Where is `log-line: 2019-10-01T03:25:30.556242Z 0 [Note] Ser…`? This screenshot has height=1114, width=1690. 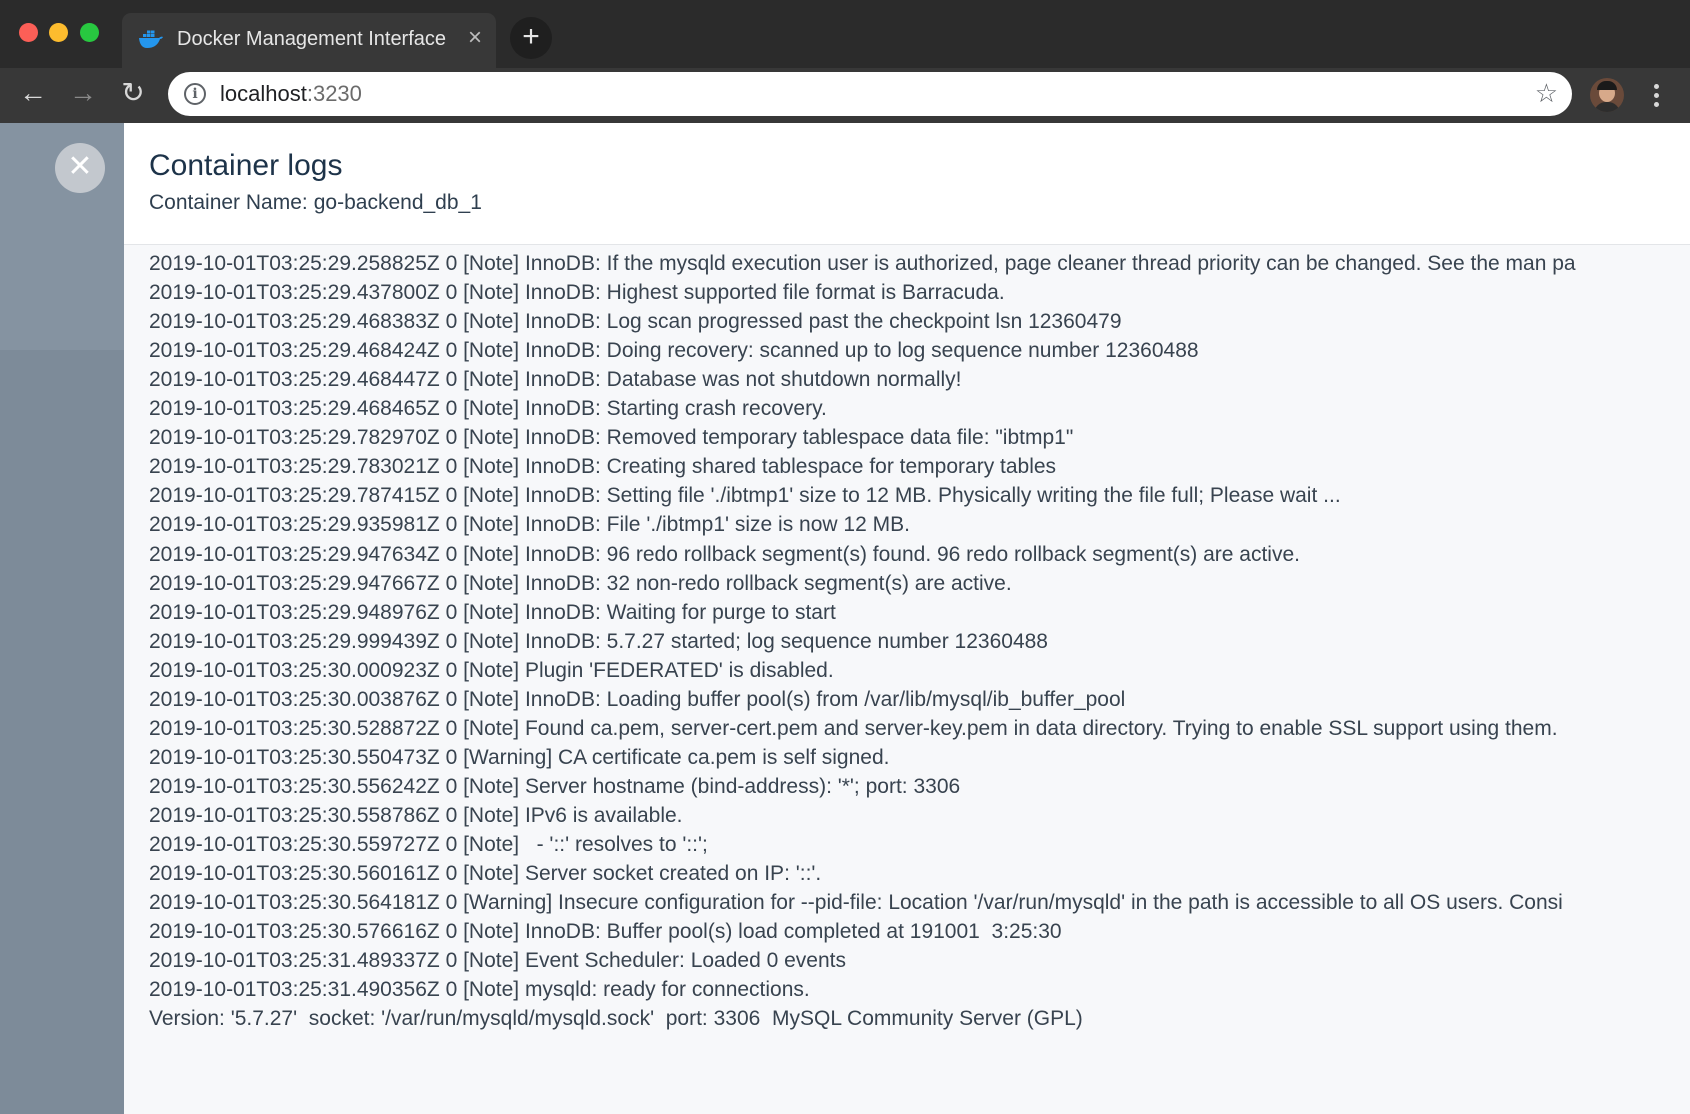 log-line: 2019-10-01T03:25:30.556242Z 0 [Note] Ser… is located at coordinates (555, 786).